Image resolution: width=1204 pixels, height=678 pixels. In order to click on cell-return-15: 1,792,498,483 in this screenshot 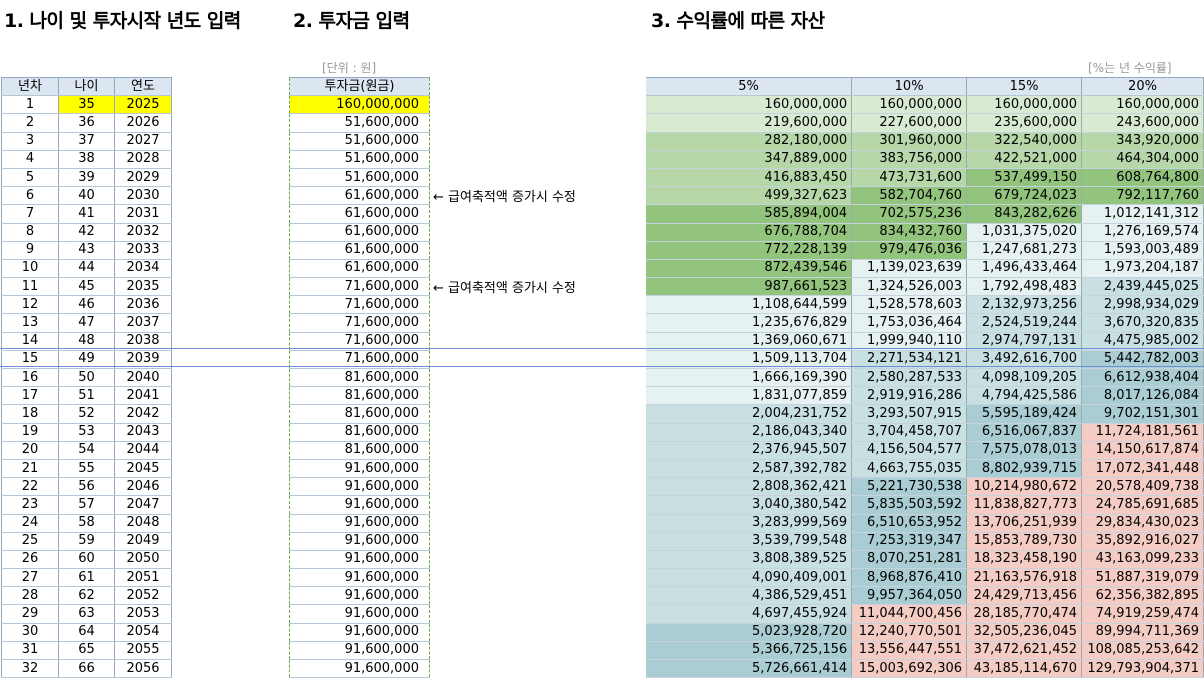, I will do `click(1024, 287)`.